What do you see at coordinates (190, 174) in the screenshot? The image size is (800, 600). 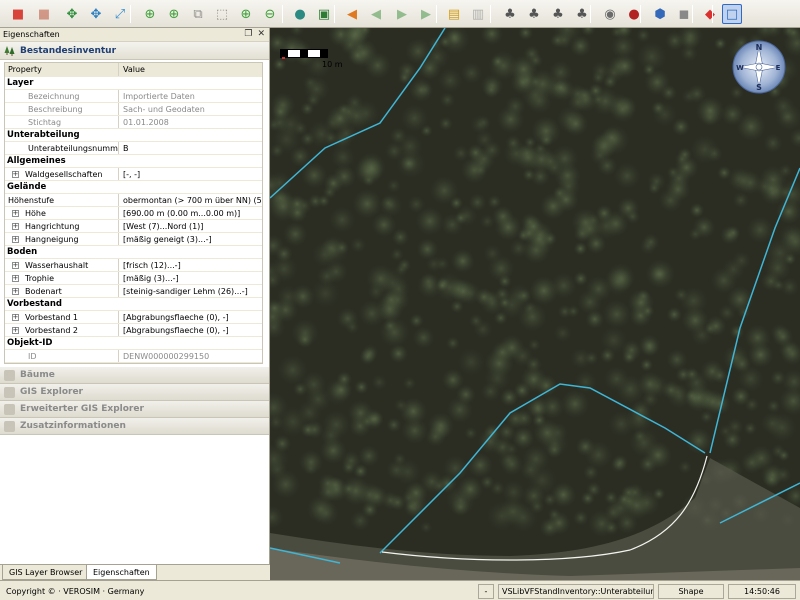 I see `property-value: [-, -]` at bounding box center [190, 174].